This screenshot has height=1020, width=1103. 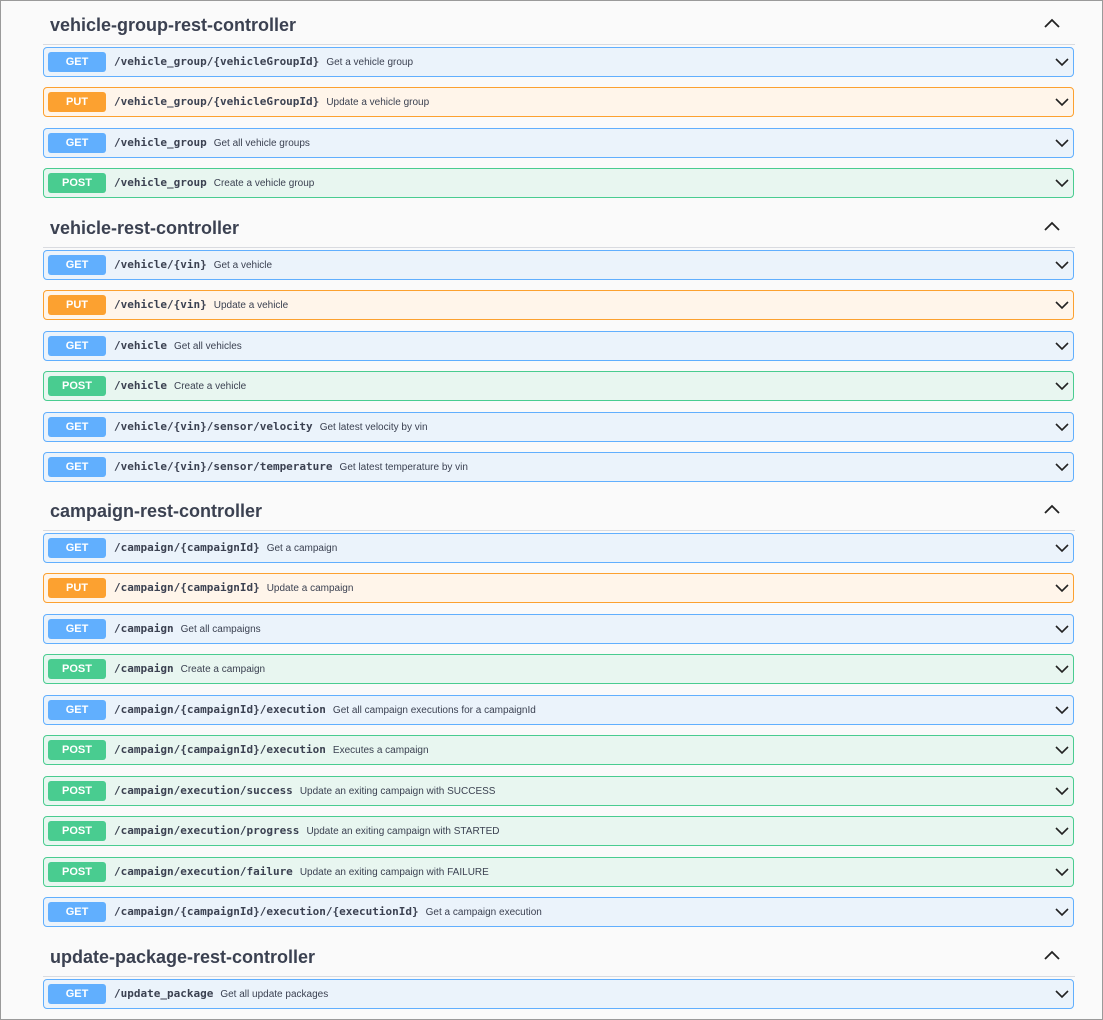 What do you see at coordinates (264, 183) in the screenshot?
I see `operation-summary: Create a vehicle group` at bounding box center [264, 183].